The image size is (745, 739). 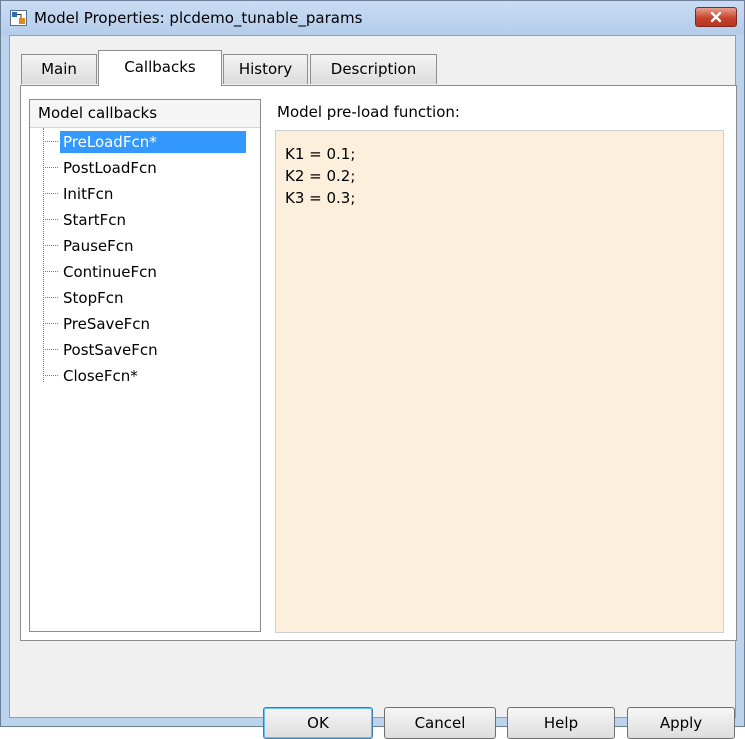 I want to click on title-bar: Model Properties: plcdemo_tunable_params, so click(x=372, y=18).